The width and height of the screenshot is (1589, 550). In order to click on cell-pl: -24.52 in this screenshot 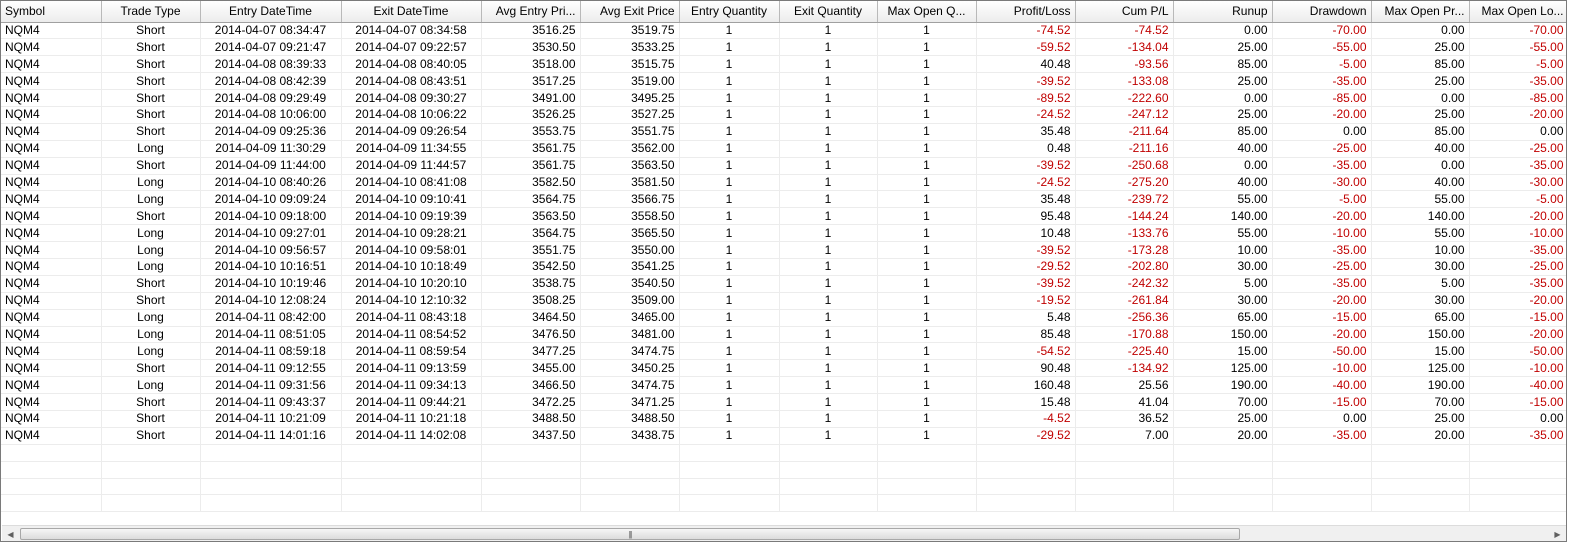, I will do `click(1026, 183)`.